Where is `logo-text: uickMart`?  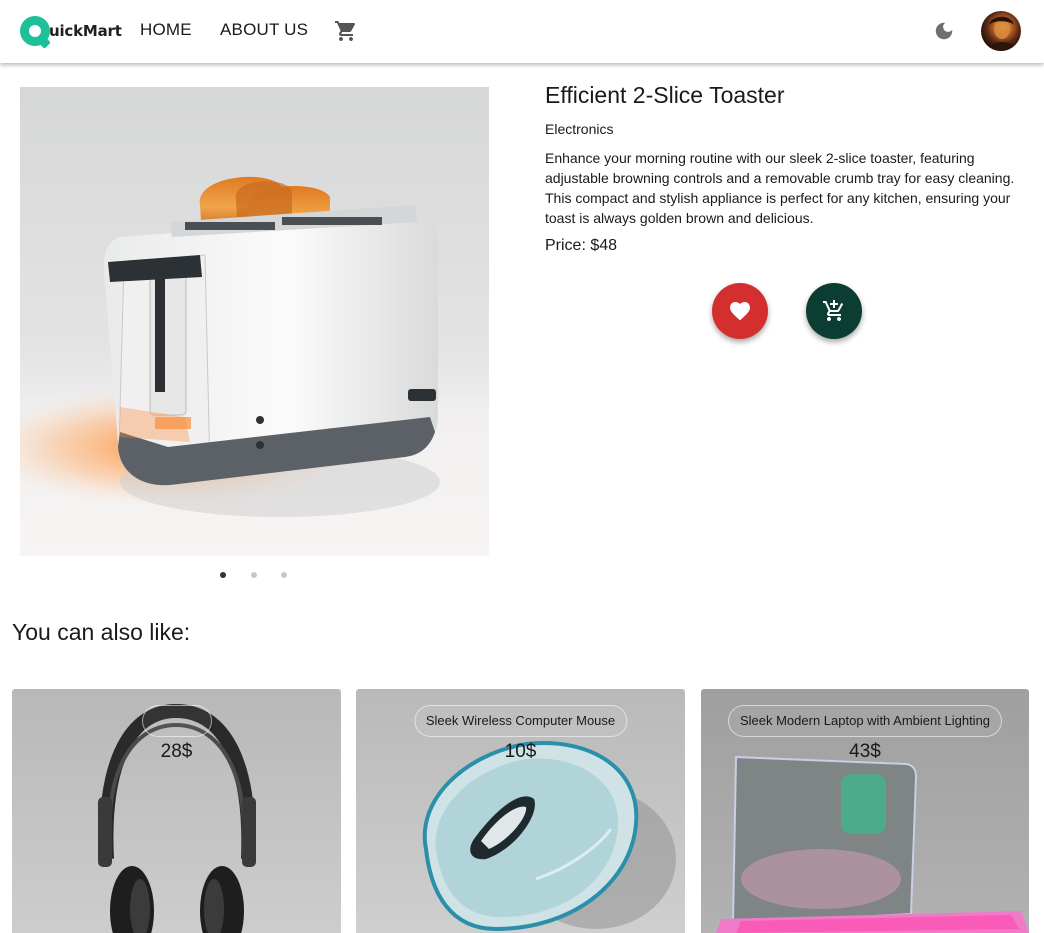 logo-text: uickMart is located at coordinates (85, 31).